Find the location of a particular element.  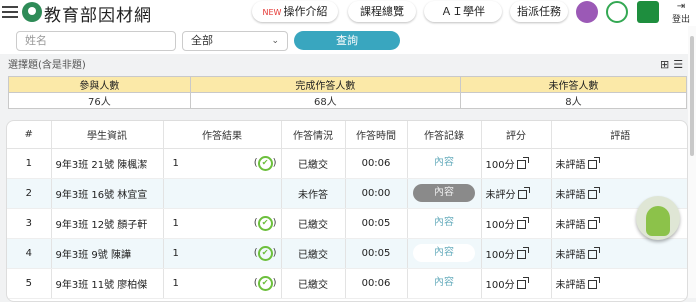

filter-bar: 姓名 全部 ⌄ 查詢 is located at coordinates (344, 40).